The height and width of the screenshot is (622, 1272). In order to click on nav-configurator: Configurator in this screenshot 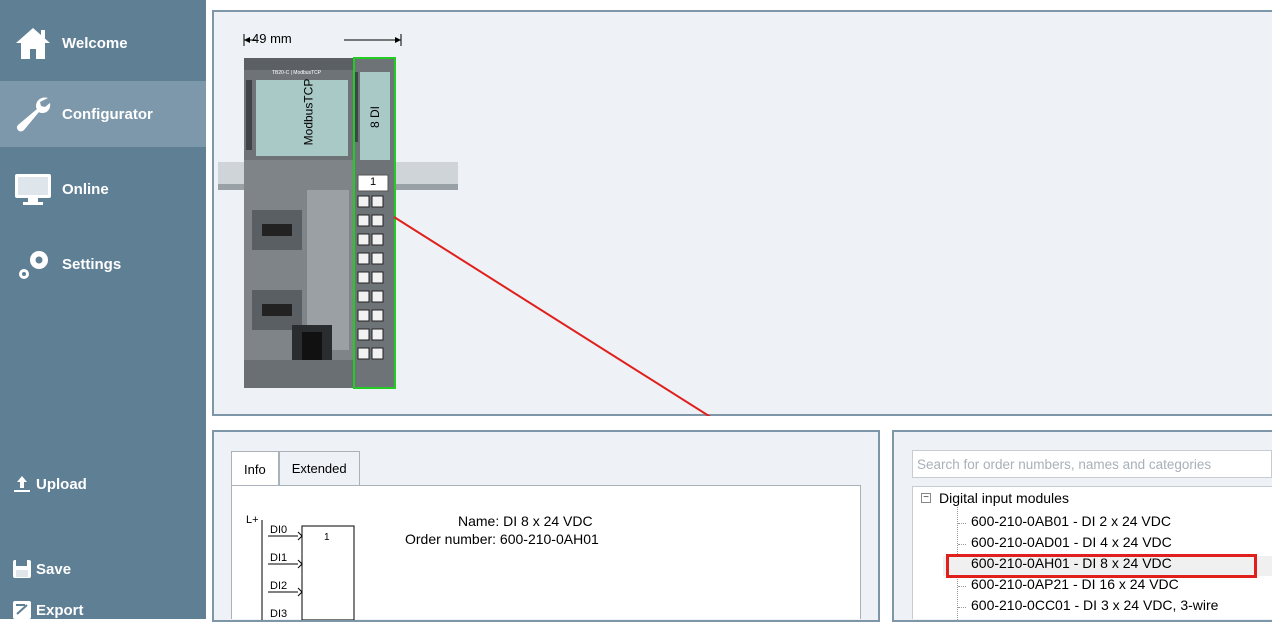, I will do `click(103, 114)`.